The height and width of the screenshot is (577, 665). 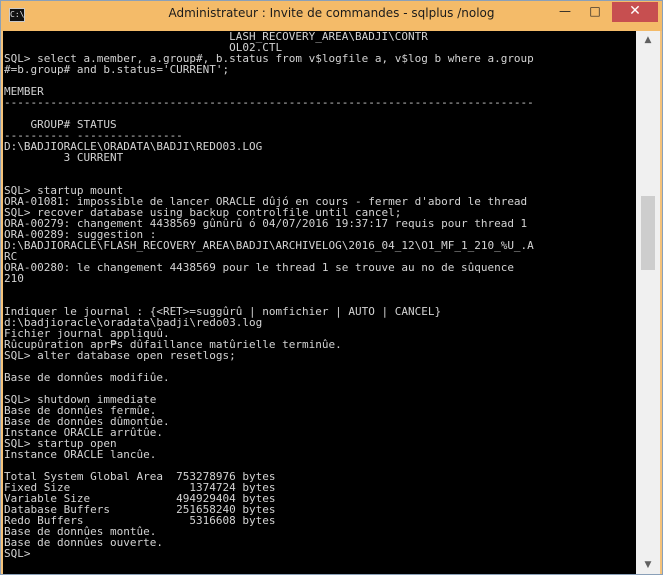 I want to click on close-button: ✕, so click(x=635, y=12).